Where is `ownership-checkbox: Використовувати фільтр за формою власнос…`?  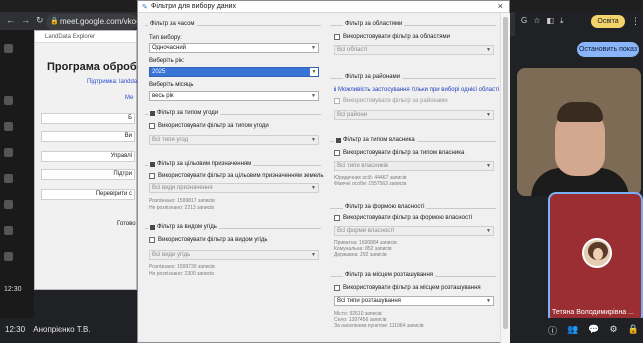 ownership-checkbox: Використовувати фільтр за формою власнос… is located at coordinates (403, 218).